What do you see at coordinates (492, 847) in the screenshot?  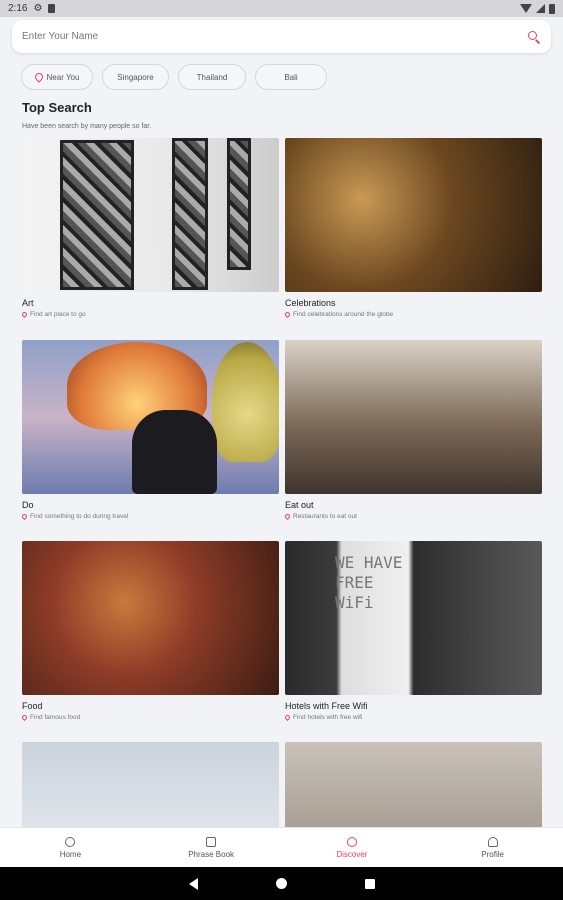 I see `nav-profile: Profile` at bounding box center [492, 847].